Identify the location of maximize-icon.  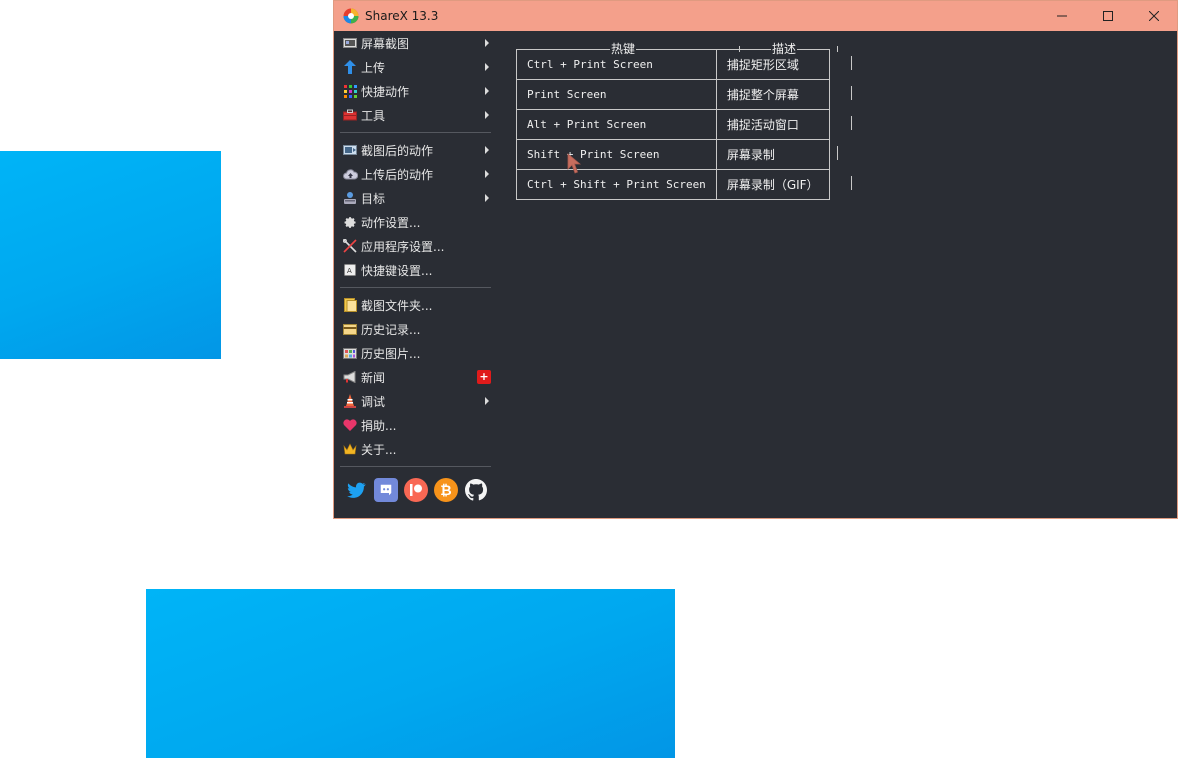
(1108, 16).